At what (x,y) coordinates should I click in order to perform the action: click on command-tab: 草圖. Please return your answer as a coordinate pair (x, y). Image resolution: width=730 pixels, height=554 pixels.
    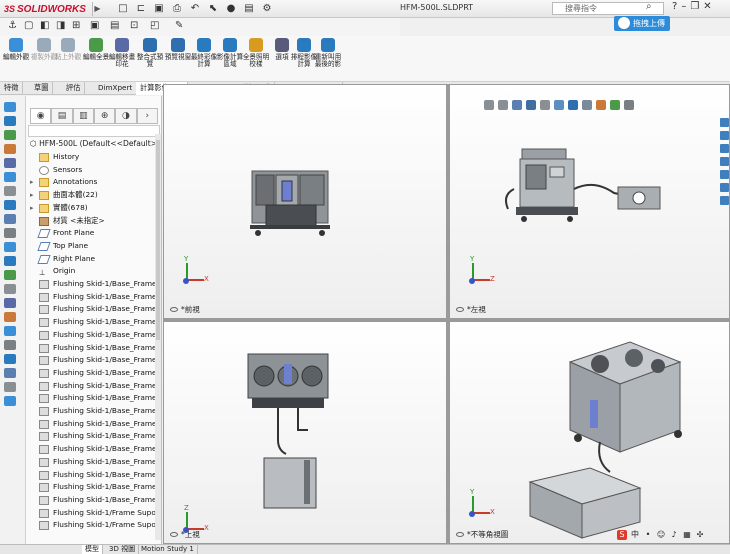
    Looking at the image, I should click on (42, 88).